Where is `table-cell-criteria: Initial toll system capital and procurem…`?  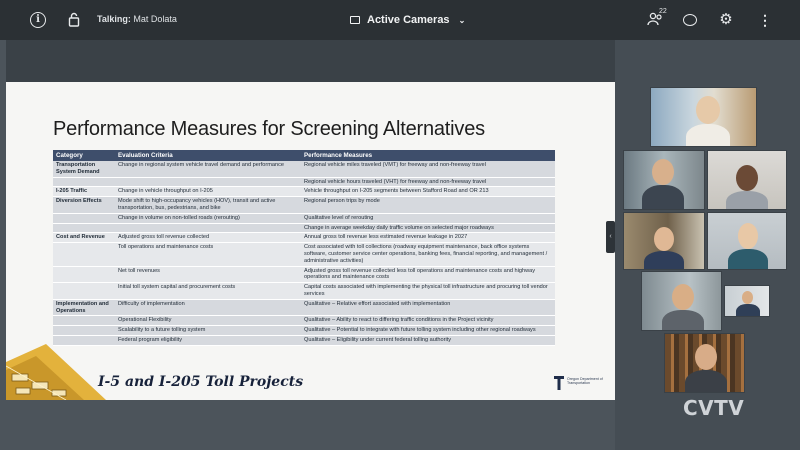
table-cell-criteria: Initial toll system capital and procurem… is located at coordinates (208, 291).